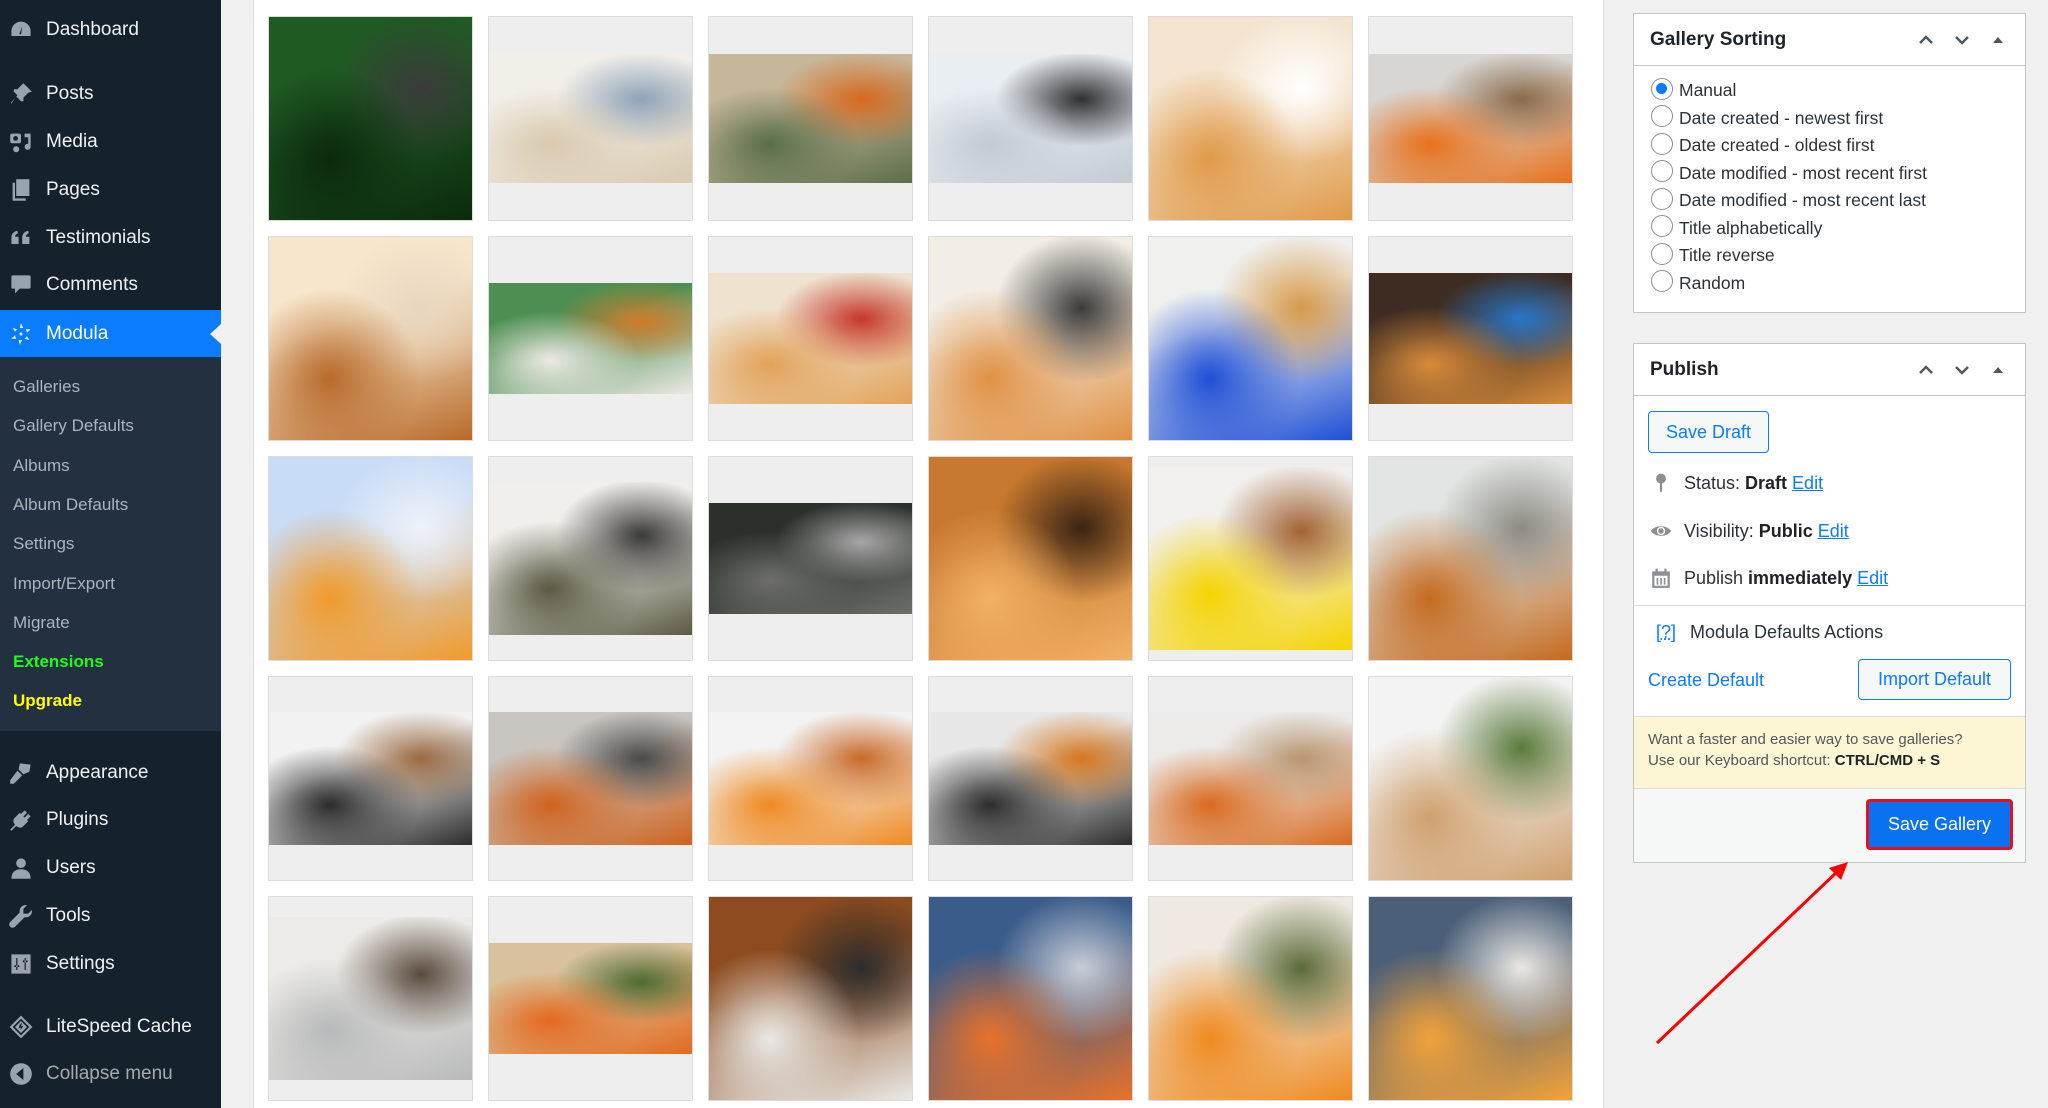  What do you see at coordinates (73, 426) in the screenshot?
I see `submenu-item-gallery-defaults: Gallery Defaults` at bounding box center [73, 426].